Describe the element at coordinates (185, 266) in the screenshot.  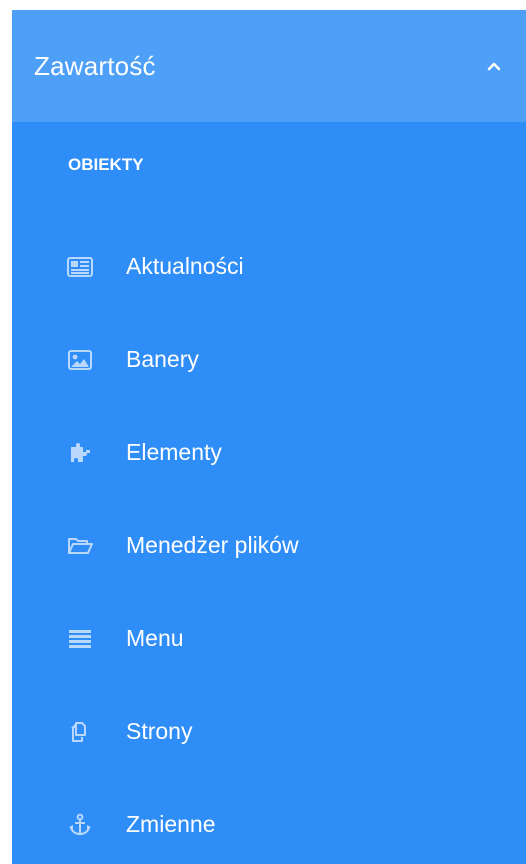
I see `nav-item-label: Aktualności` at that location.